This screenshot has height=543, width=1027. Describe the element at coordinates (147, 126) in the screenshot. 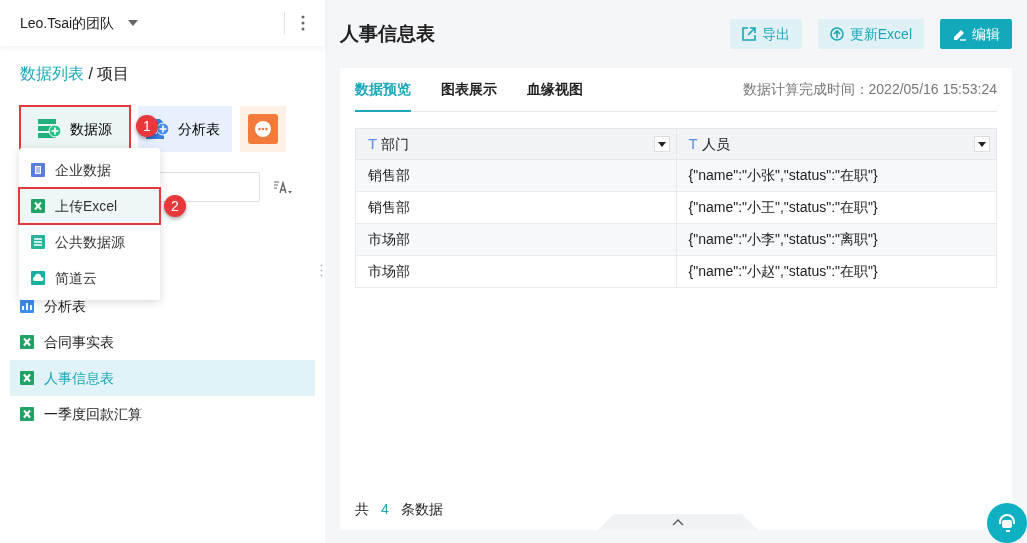

I see `step-marker: 1` at that location.